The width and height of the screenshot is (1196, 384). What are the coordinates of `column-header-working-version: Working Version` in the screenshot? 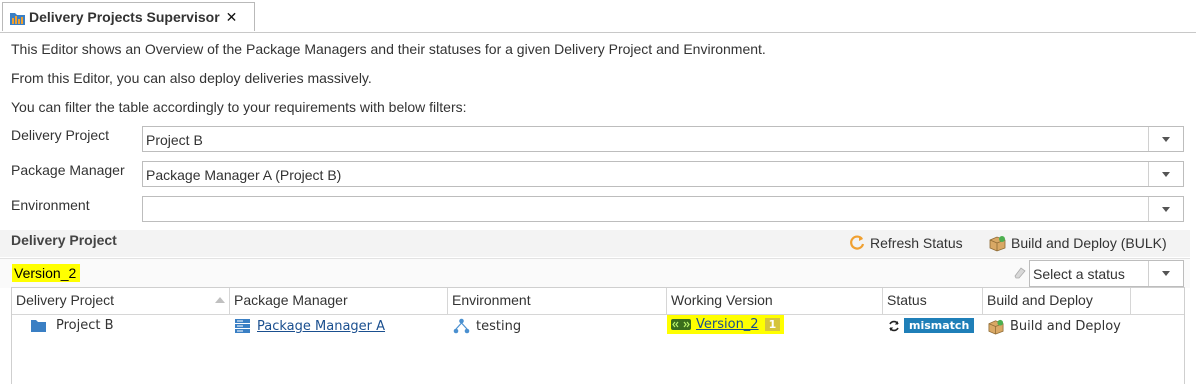 It's located at (775, 301).